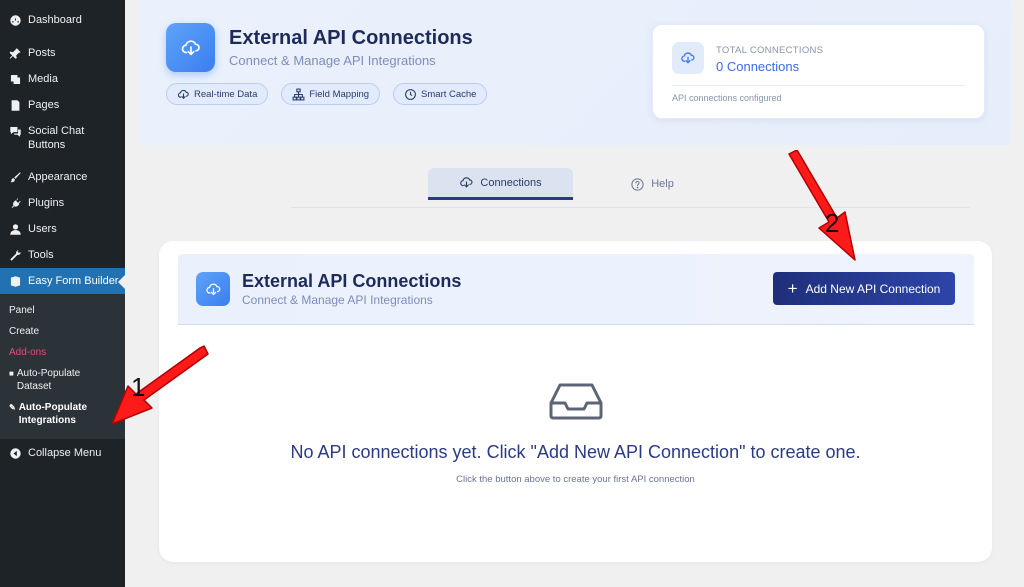 This screenshot has height=587, width=1024. I want to click on help-circle-icon, so click(637, 184).